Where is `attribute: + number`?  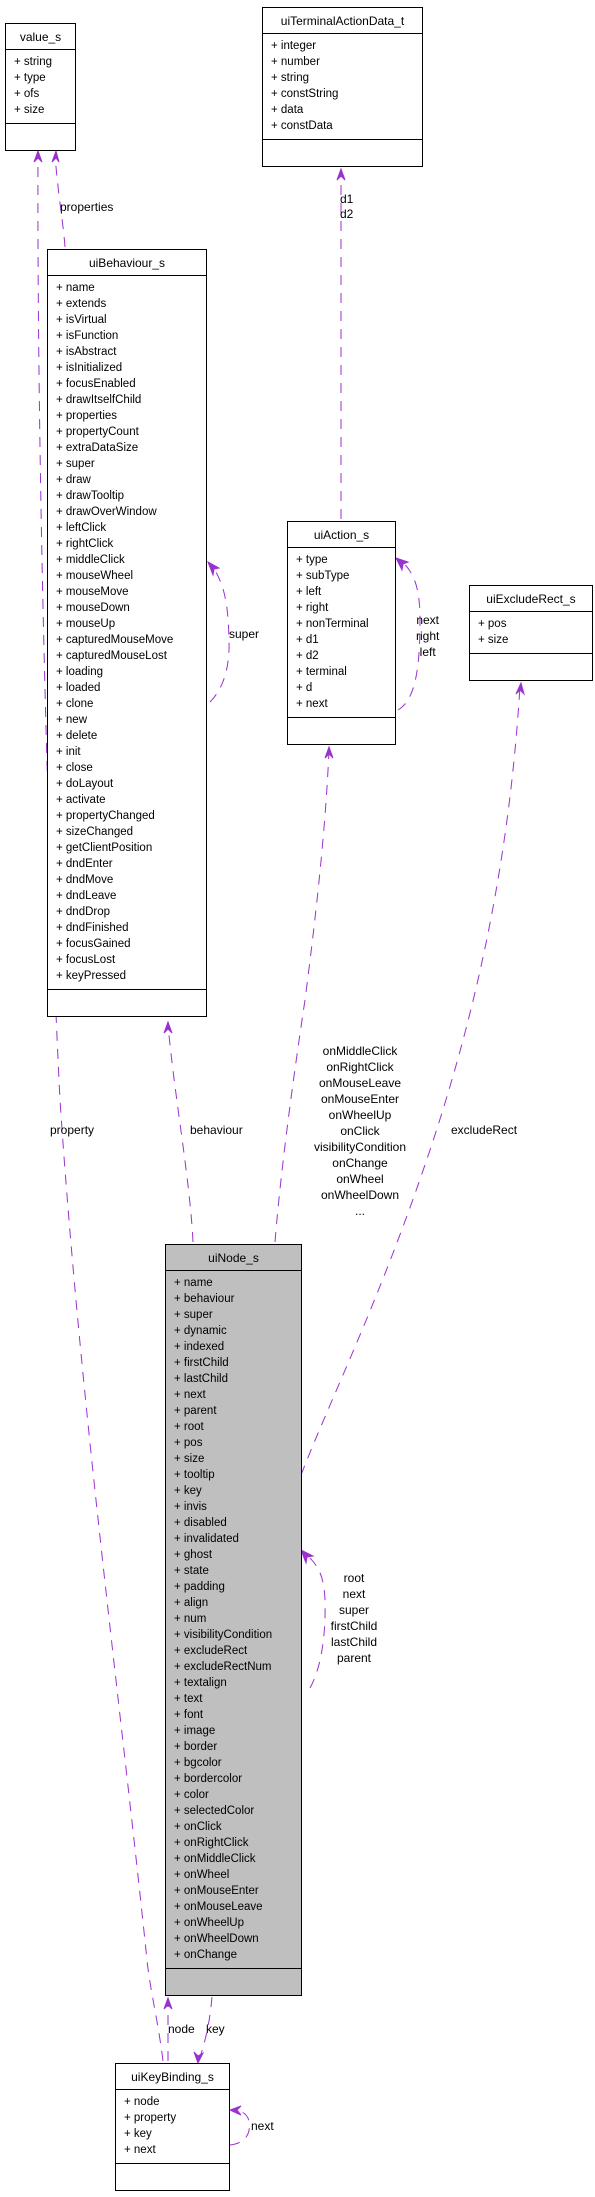 attribute: + number is located at coordinates (295, 62).